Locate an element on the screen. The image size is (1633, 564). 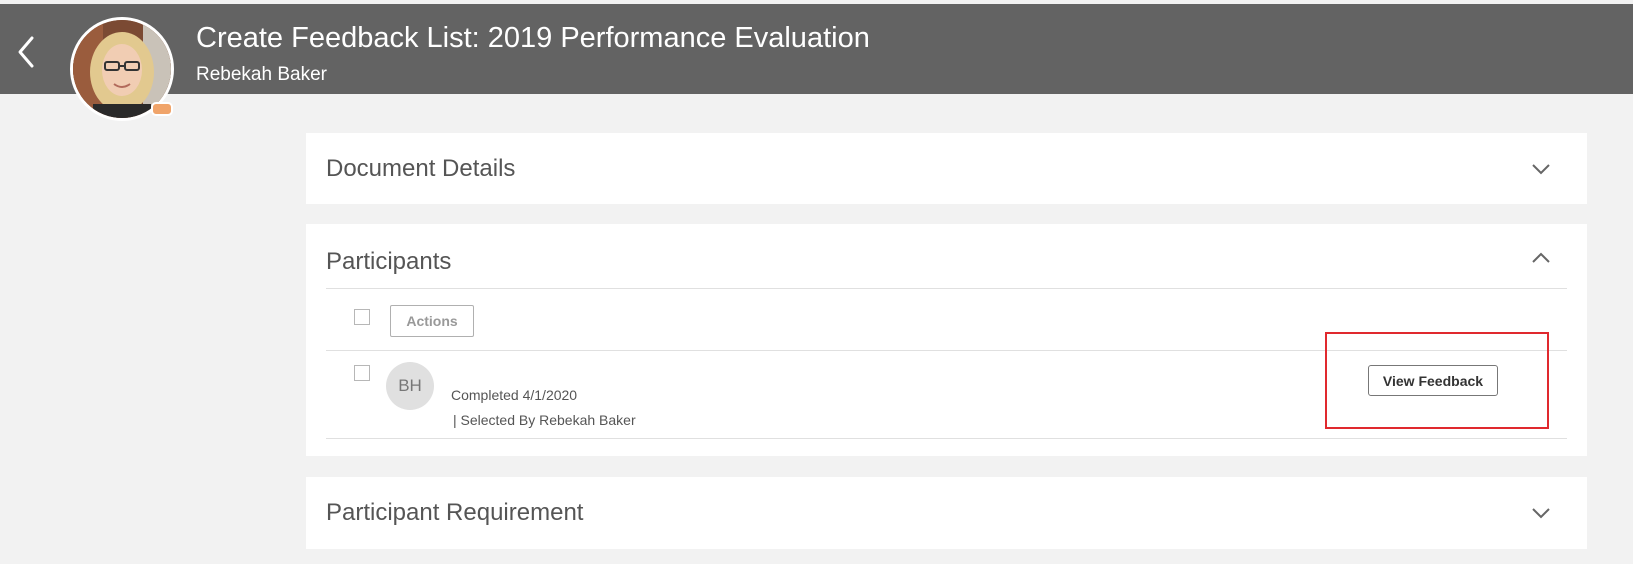
participant-status: Completed 4/1/2020 is located at coordinates (514, 395).